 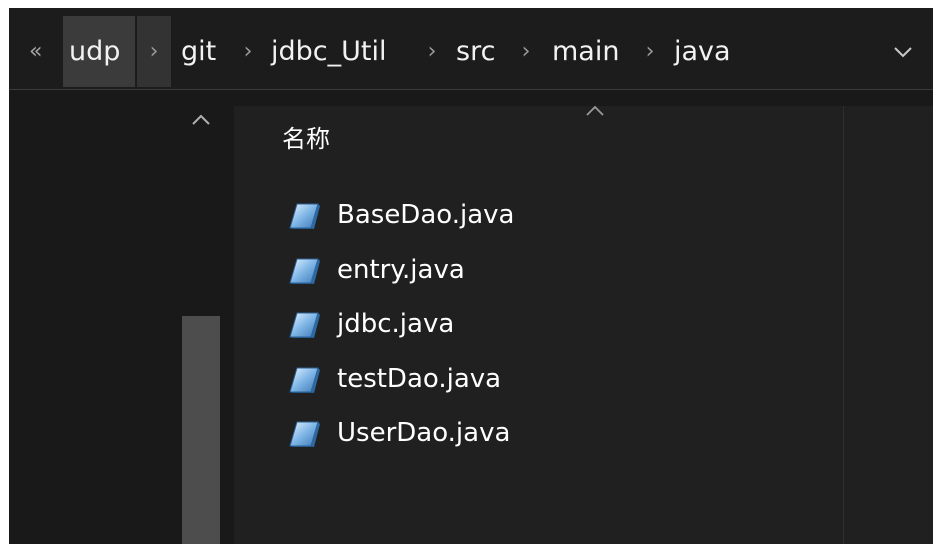 I want to click on file-name: jdbc.java, so click(x=396, y=324).